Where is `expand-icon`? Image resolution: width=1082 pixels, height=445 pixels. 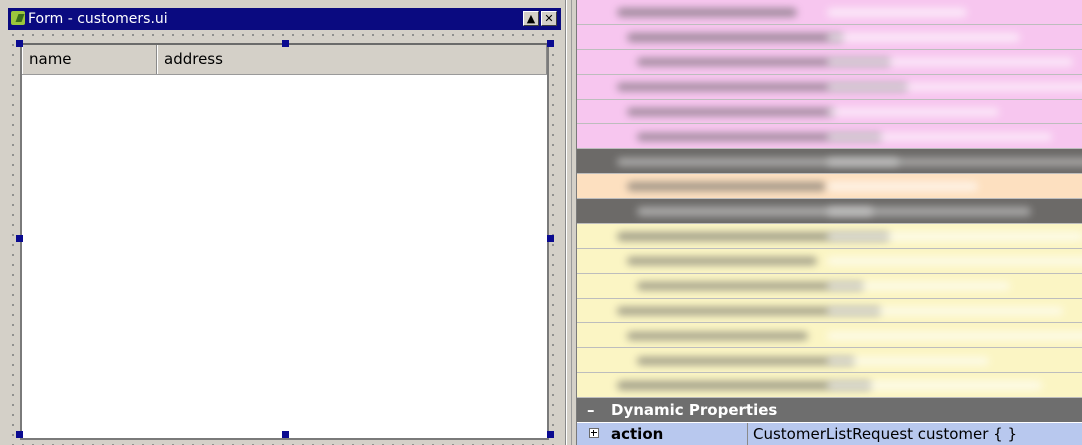 expand-icon is located at coordinates (594, 433).